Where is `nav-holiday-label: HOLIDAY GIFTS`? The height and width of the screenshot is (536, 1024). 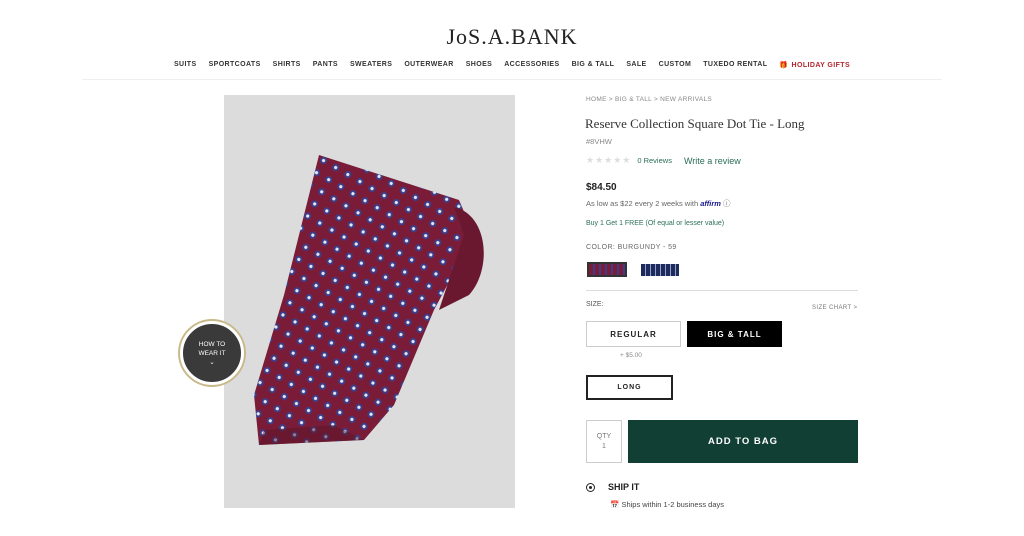
nav-holiday-label: HOLIDAY GIFTS is located at coordinates (821, 65).